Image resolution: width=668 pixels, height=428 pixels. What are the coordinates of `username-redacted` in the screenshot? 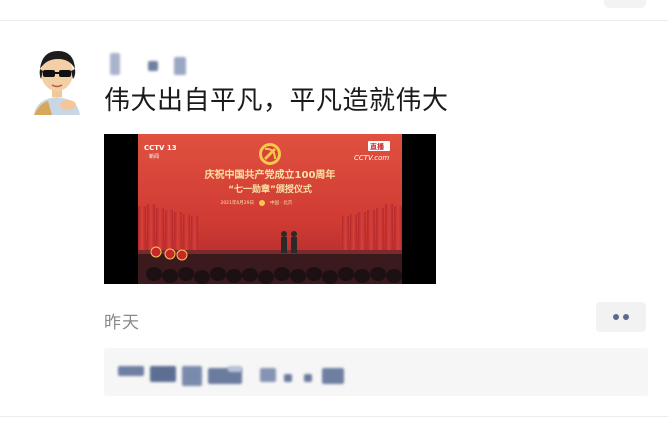 It's located at (154, 62).